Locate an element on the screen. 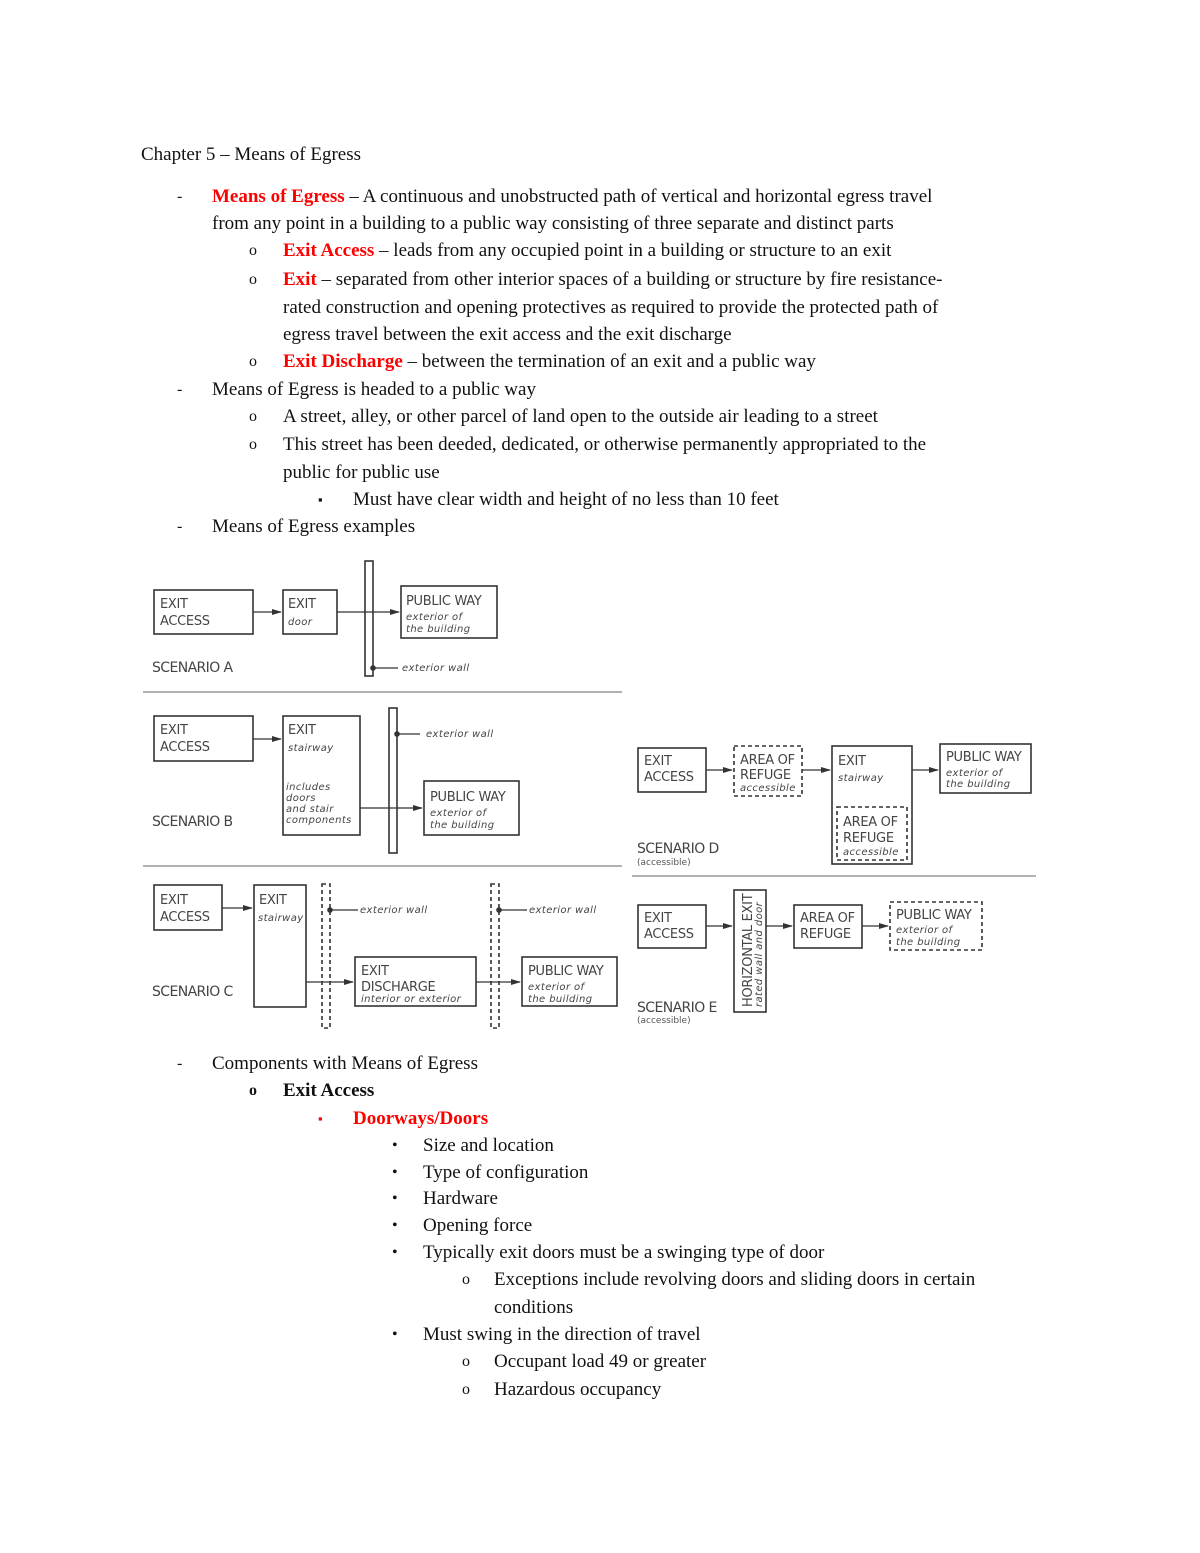 This screenshot has width=1200, height=1553. public-way-item-continued: public for public use is located at coordinates (361, 472).